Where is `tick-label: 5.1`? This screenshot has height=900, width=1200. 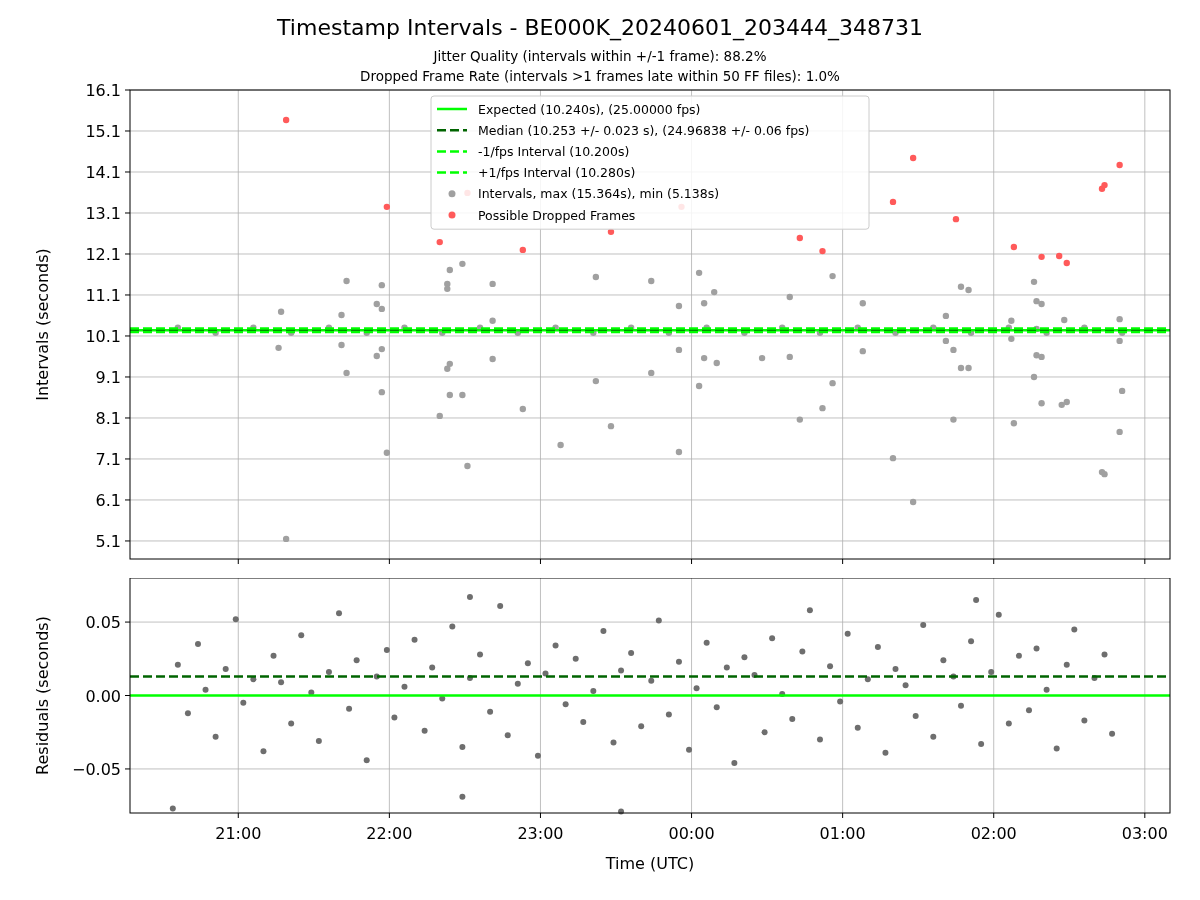
tick-label: 5.1 is located at coordinates (108, 541).